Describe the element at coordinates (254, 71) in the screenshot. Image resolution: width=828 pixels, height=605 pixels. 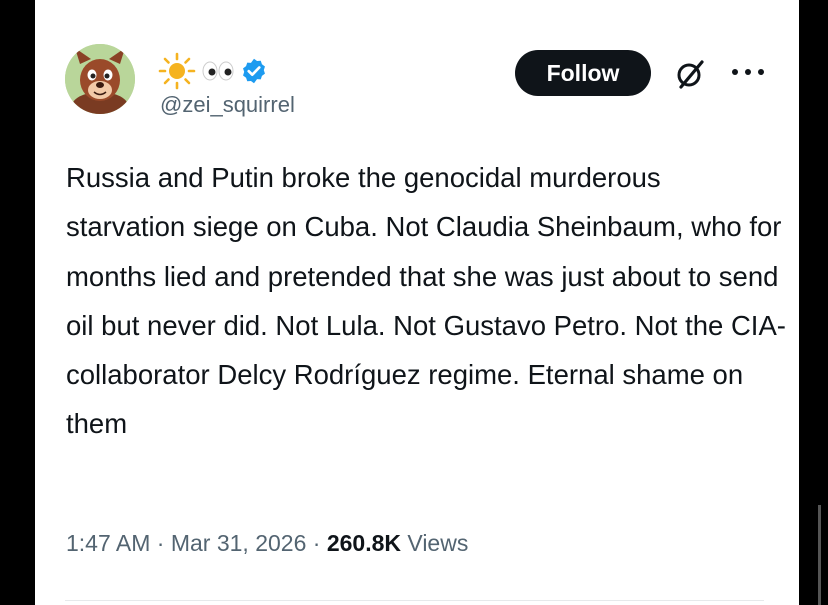
I see `verified-badge-icon` at that location.